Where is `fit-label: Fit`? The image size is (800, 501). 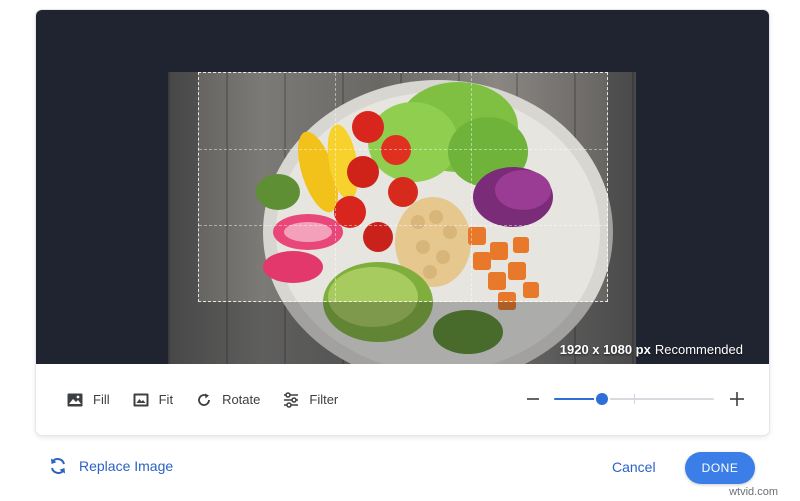 fit-label: Fit is located at coordinates (166, 399).